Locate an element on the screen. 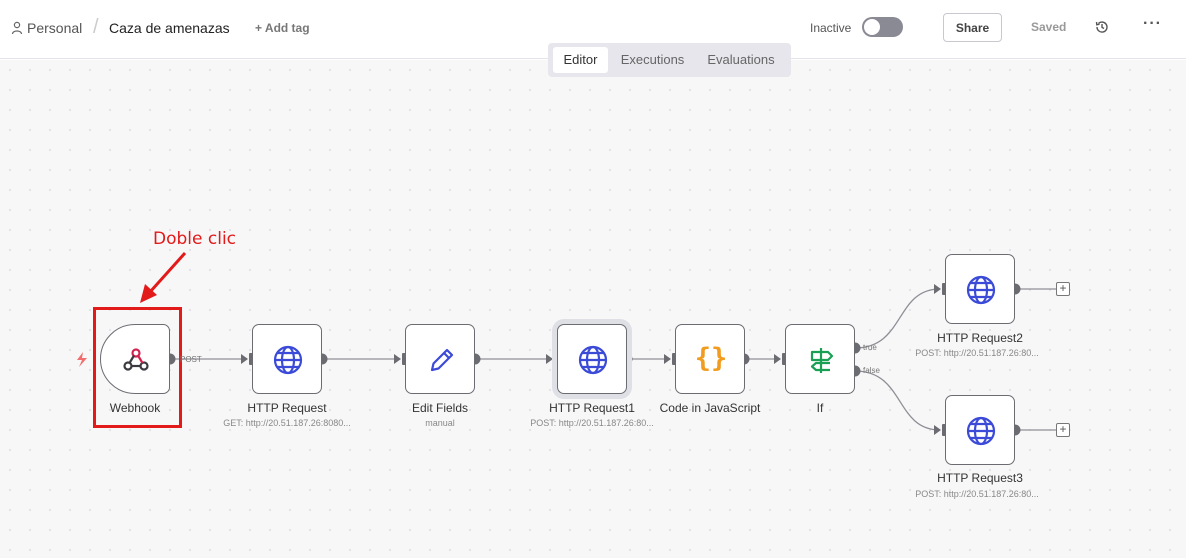  post-port-label: POST is located at coordinates (191, 359).